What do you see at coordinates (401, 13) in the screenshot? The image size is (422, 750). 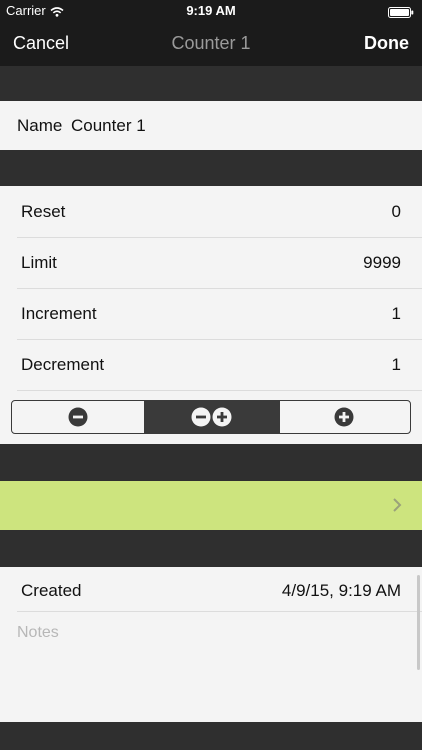 I see `battery-icon` at bounding box center [401, 13].